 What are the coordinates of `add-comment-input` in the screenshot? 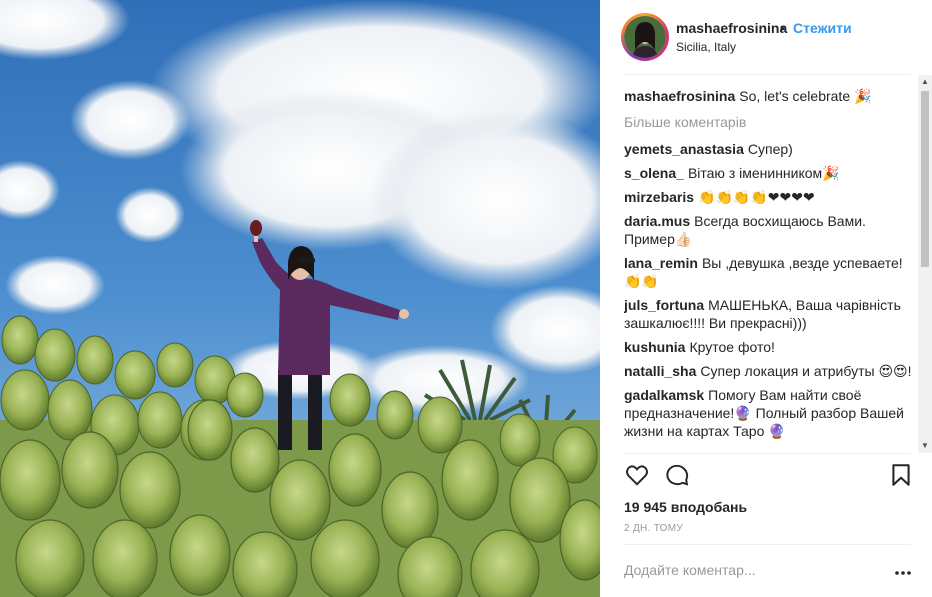 It's located at (724, 570).